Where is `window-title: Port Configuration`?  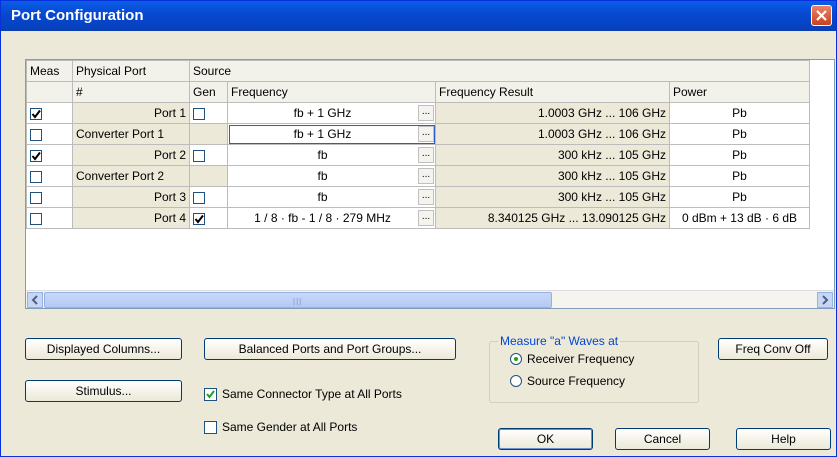 window-title: Port Configuration is located at coordinates (77, 15).